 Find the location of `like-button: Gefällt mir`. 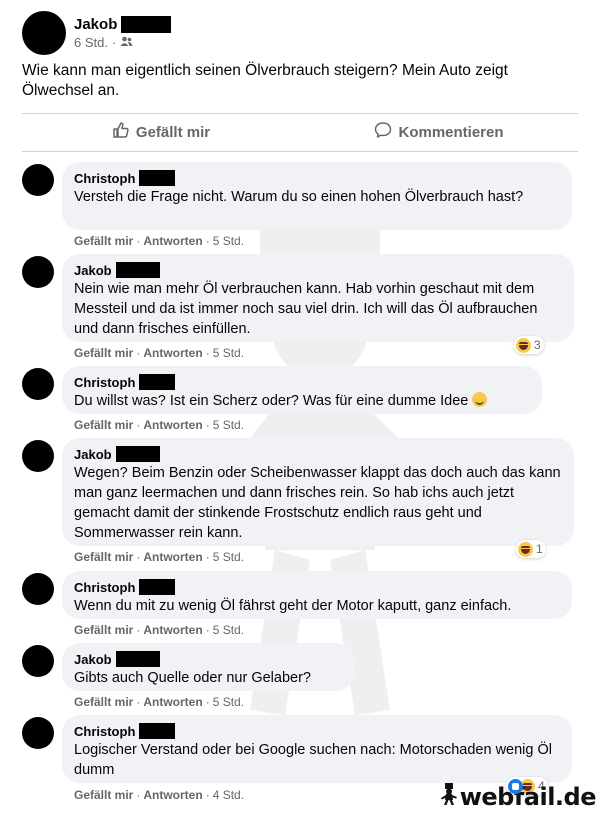

like-button: Gefällt mir is located at coordinates (161, 132).